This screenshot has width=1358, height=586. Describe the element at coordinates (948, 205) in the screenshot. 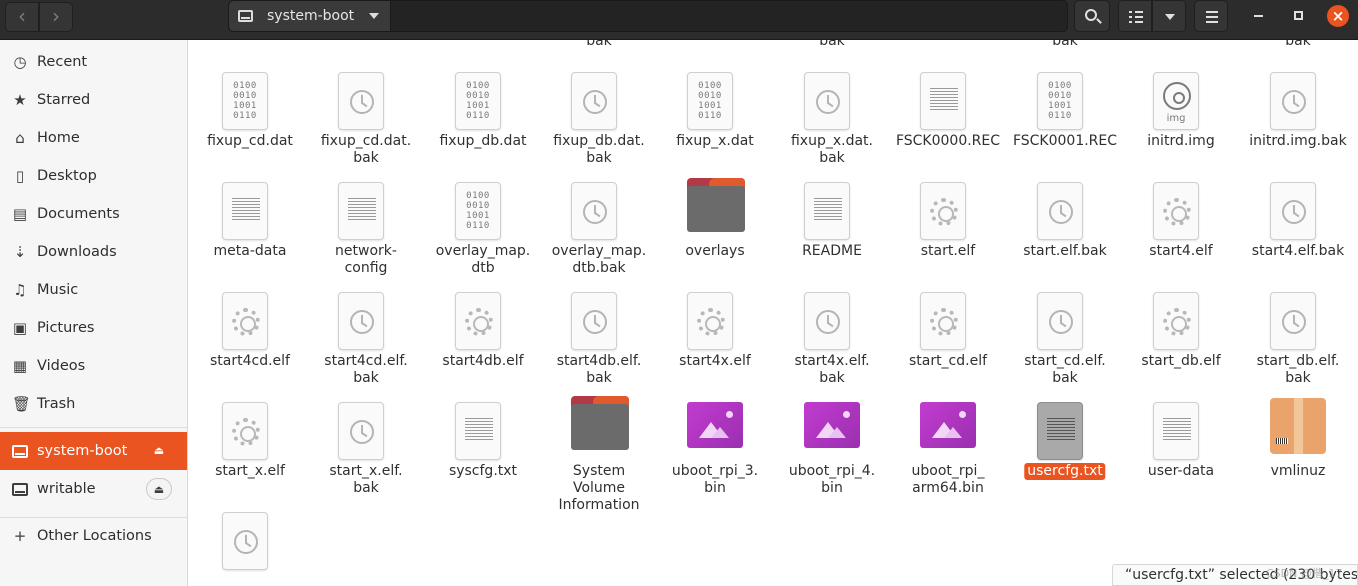

I see `file-tile: start.elf` at that location.